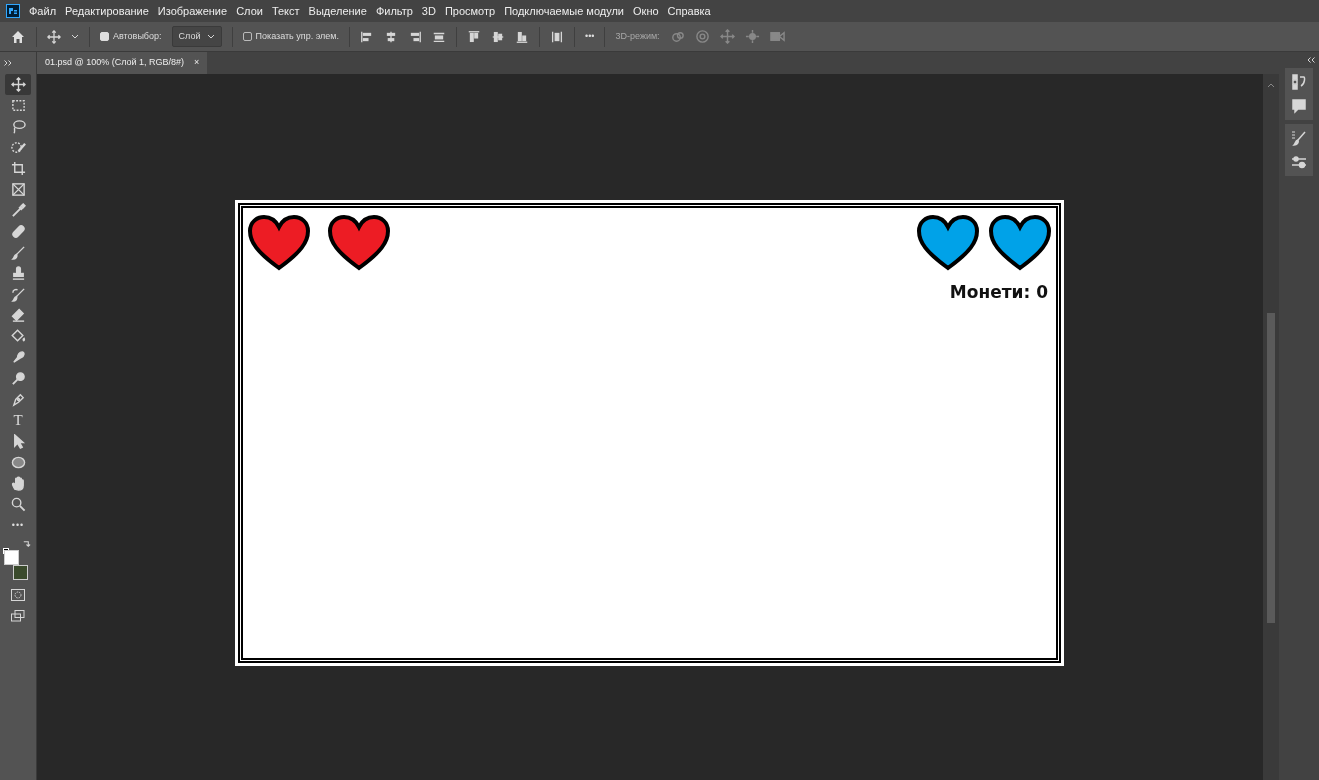 This screenshot has height=780, width=1319. Describe the element at coordinates (18, 252) in the screenshot. I see `brush-icon` at that location.